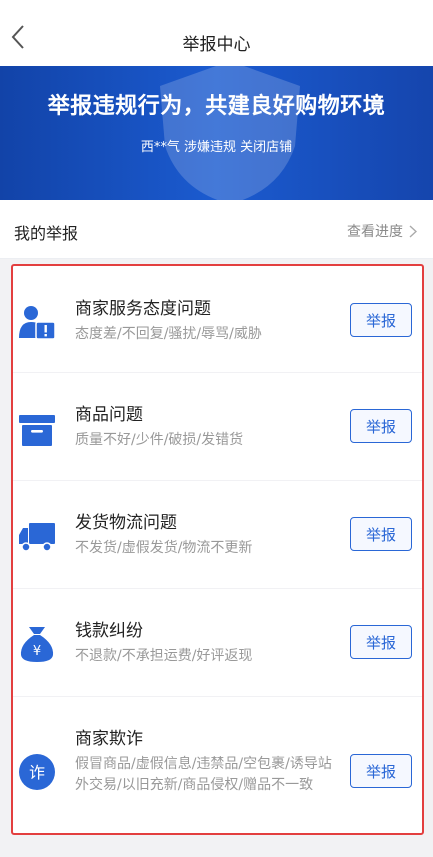 The width and height of the screenshot is (433, 857). I want to click on category-title: 发货物流问题, so click(126, 523).